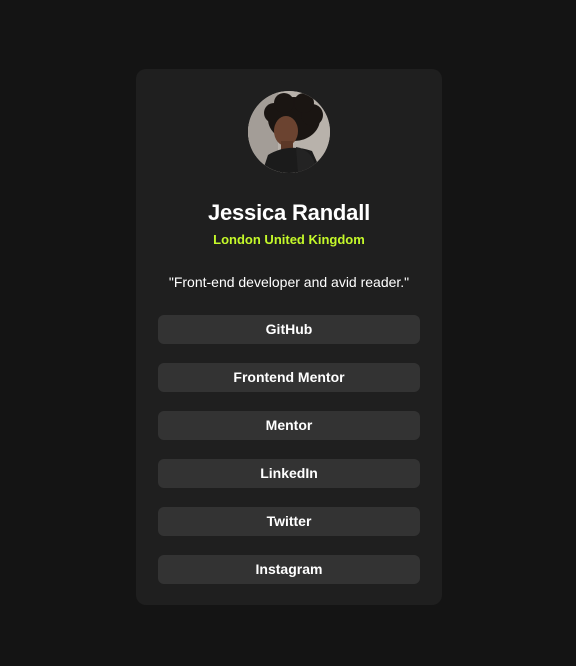 Image resolution: width=576 pixels, height=666 pixels. Describe the element at coordinates (289, 282) in the screenshot. I see `profile-bio: "Front-end developer and avid reader."` at that location.